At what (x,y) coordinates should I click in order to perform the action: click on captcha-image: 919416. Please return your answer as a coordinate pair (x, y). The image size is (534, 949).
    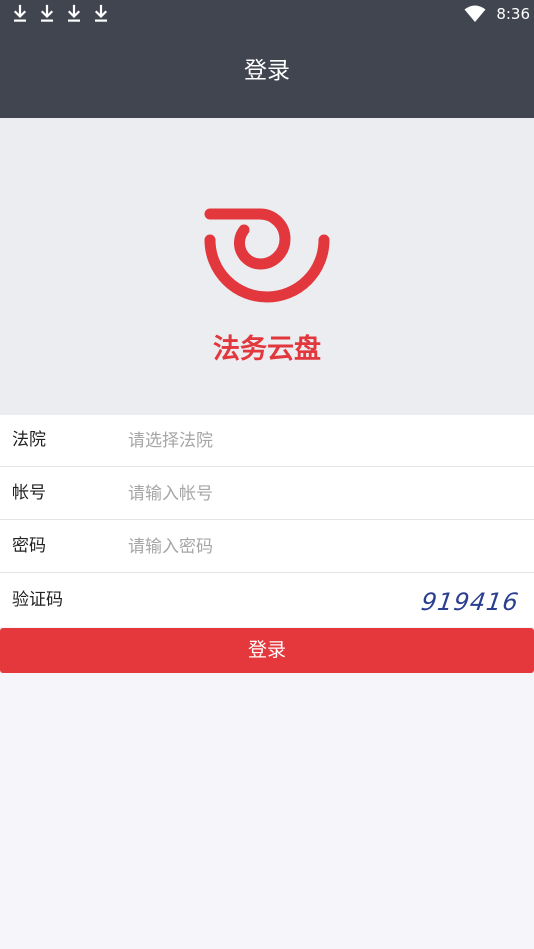
    Looking at the image, I should click on (466, 602).